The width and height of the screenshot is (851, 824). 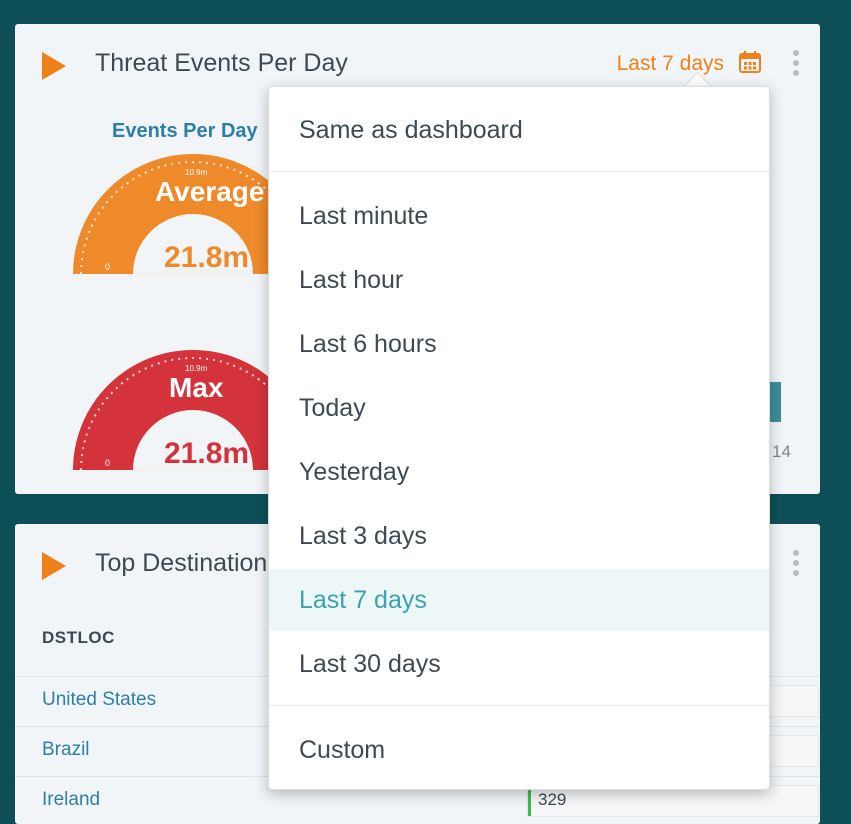 I want to click on panel-title: Threat Events Per Day, so click(x=221, y=63).